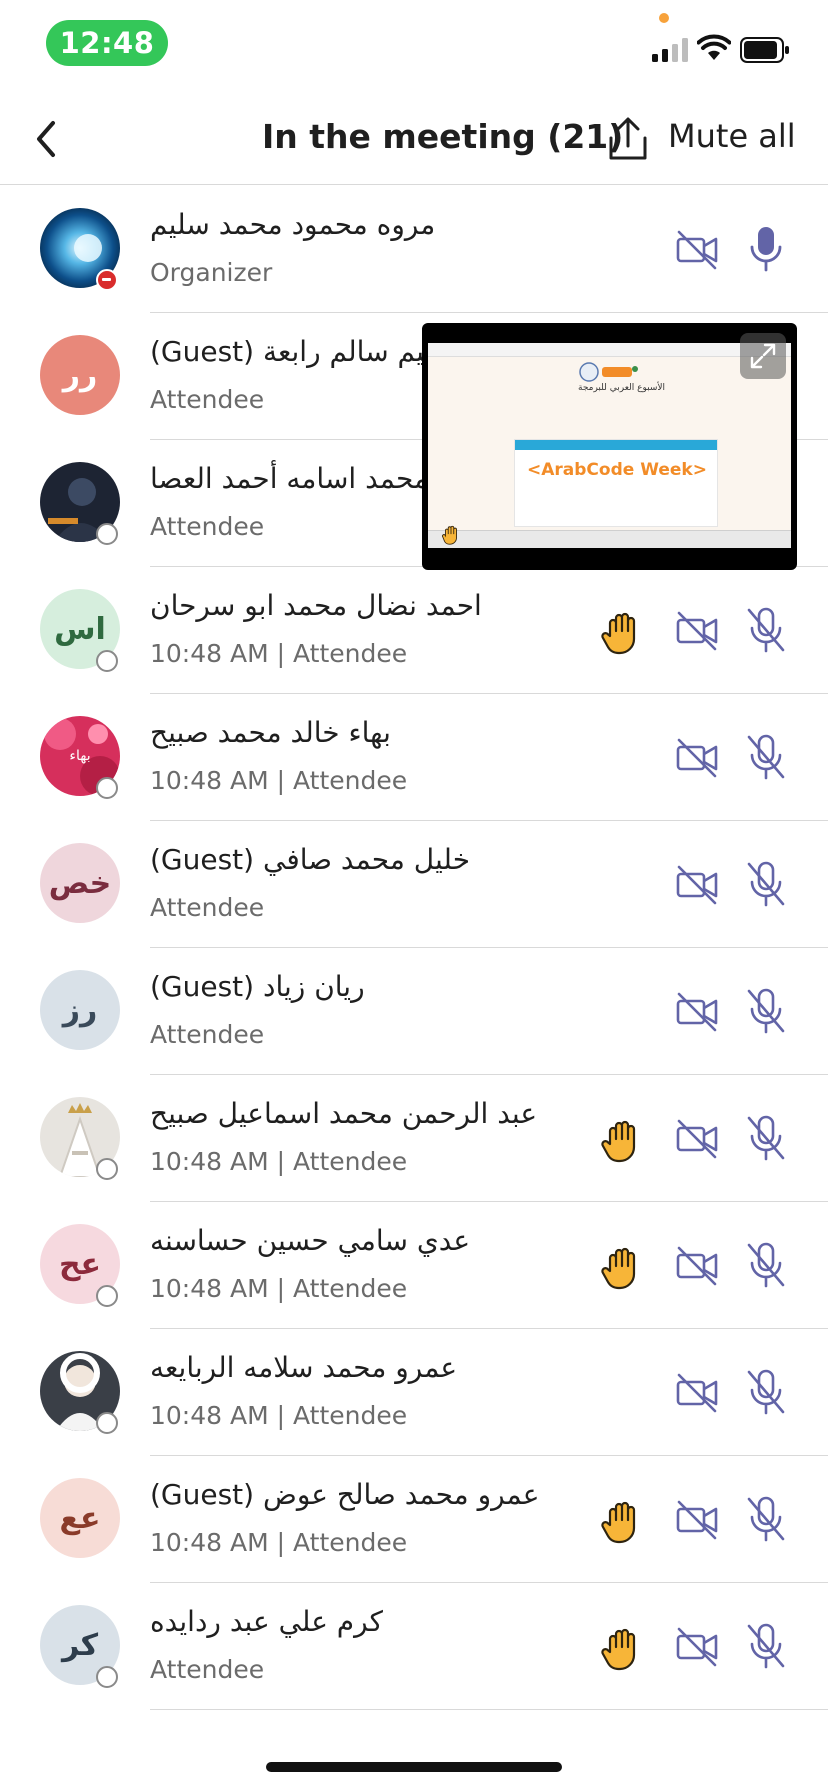 This screenshot has width=828, height=1792. I want to click on avatar: رر, so click(80, 375).